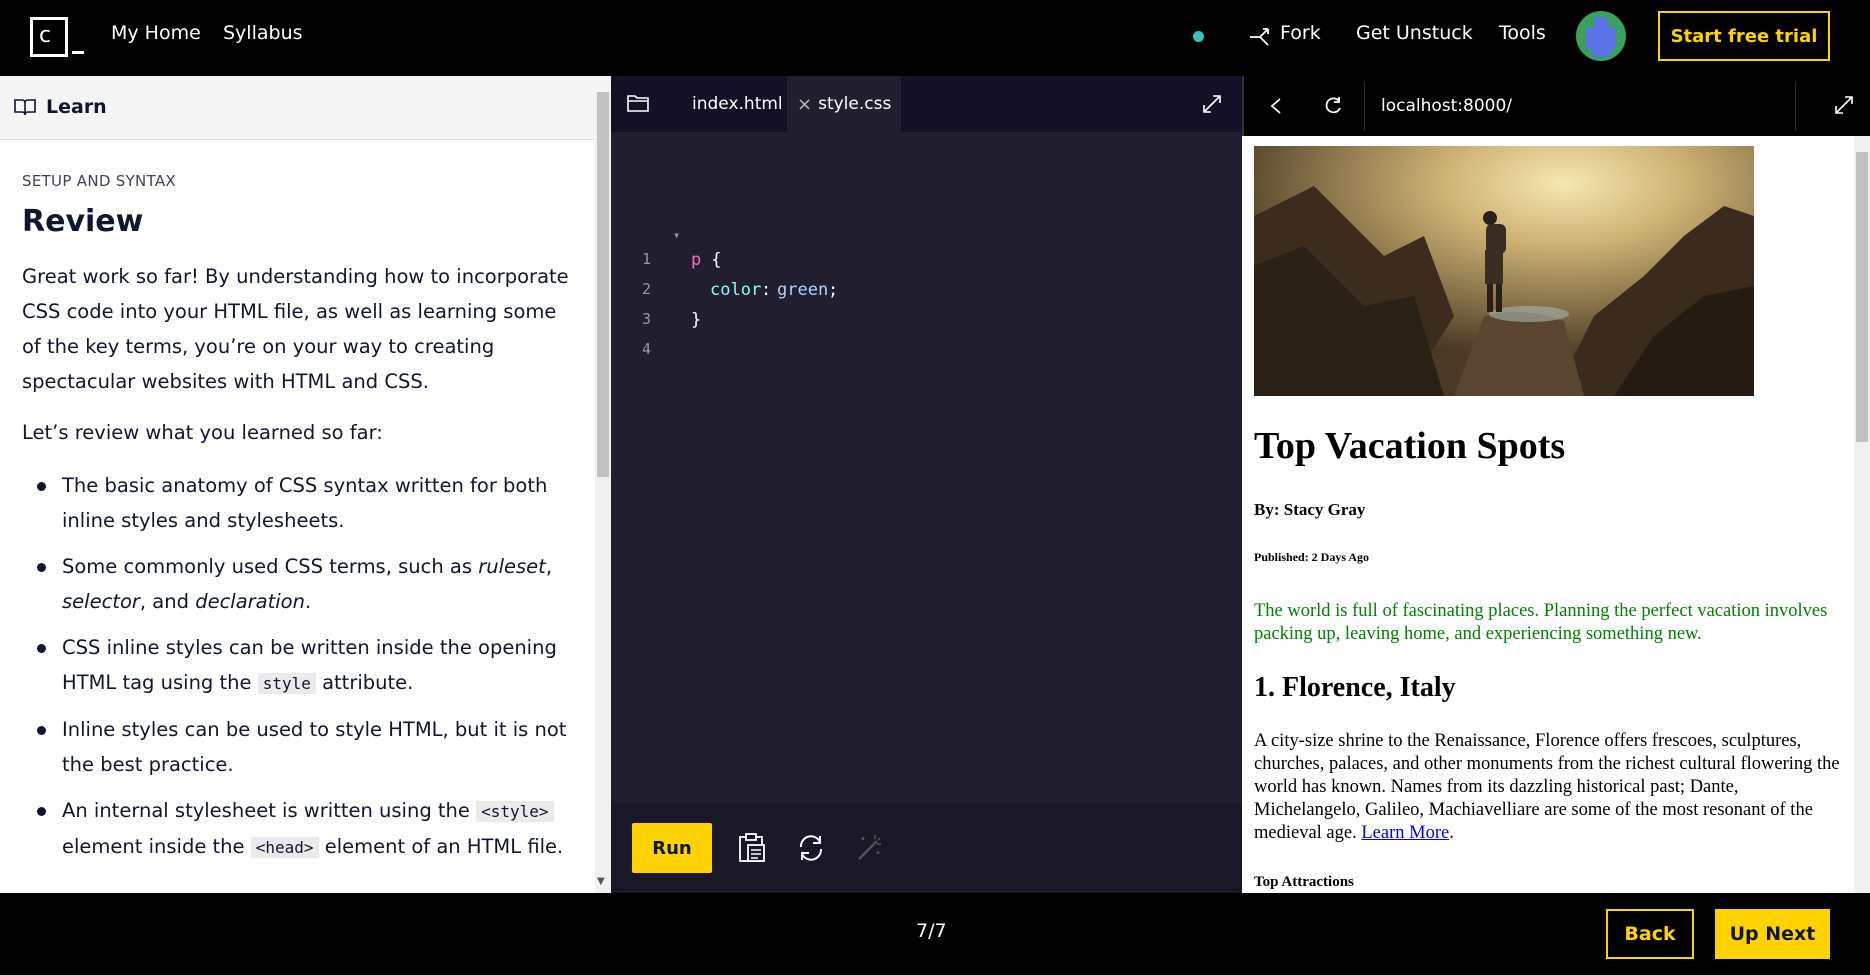 The width and height of the screenshot is (1870, 975). Describe the element at coordinates (1310, 509) in the screenshot. I see `page-byline: By: Stacy Gray` at that location.